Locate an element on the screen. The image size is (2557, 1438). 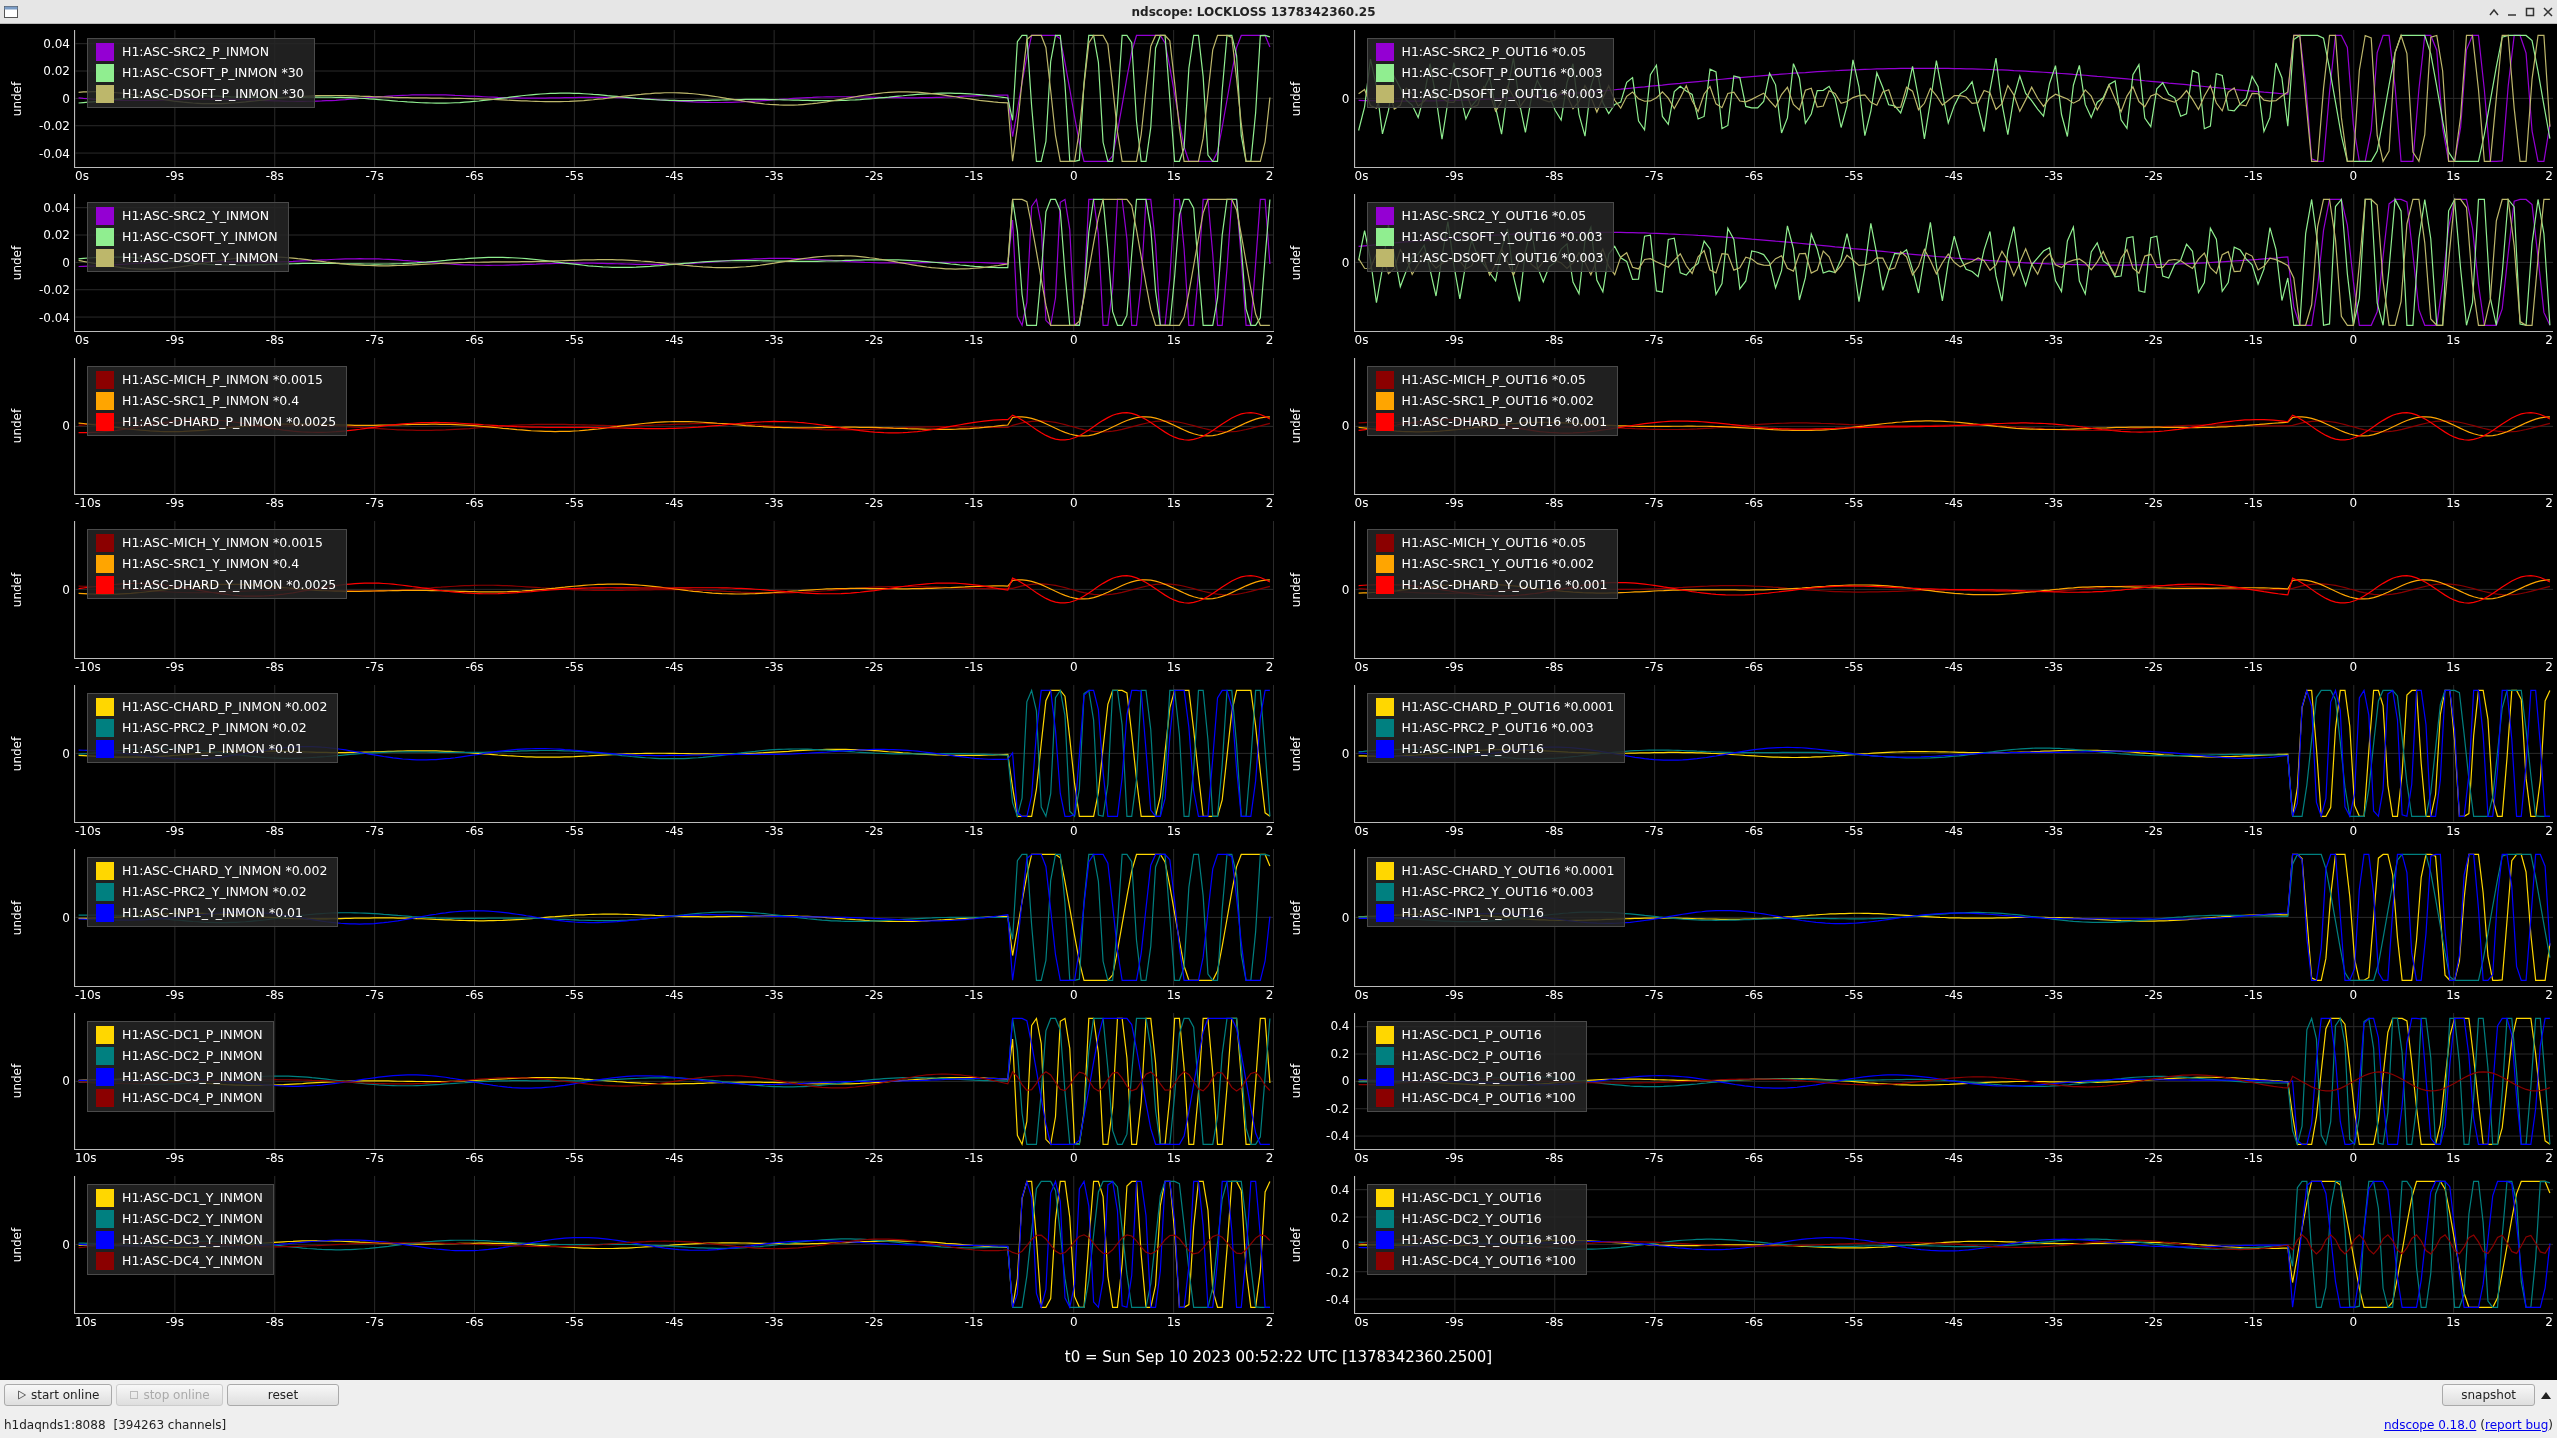
legend-label: H1:ASC-DSOFT_P_OUT16 *0.003 is located at coordinates (1502, 94).